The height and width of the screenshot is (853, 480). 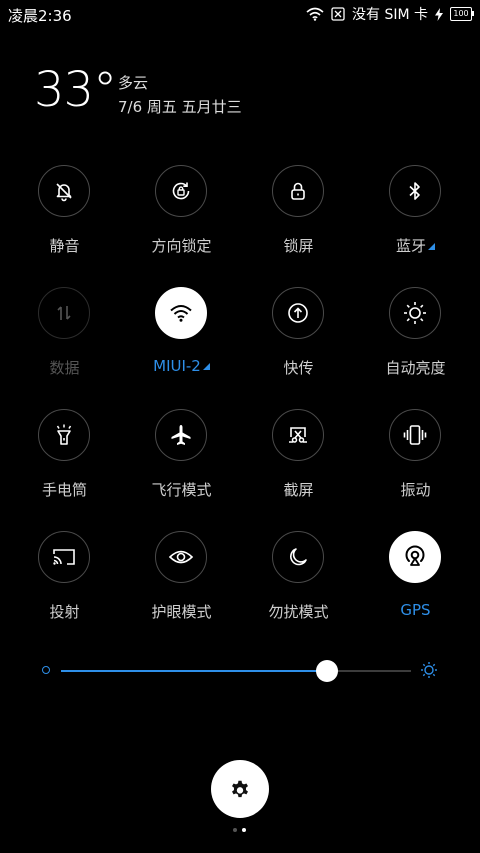 I want to click on flashlight-icon, so click(x=64, y=434).